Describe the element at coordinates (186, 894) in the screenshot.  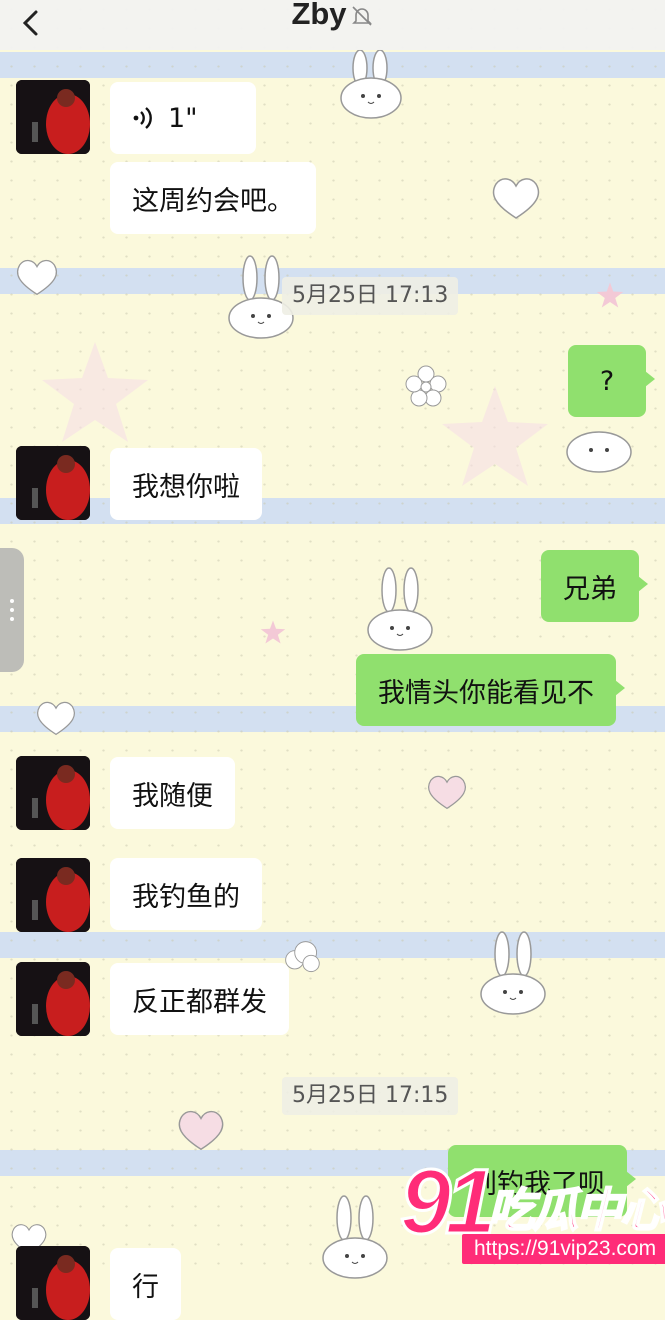
I see `message-bubble-in: 我钓鱼的` at that location.